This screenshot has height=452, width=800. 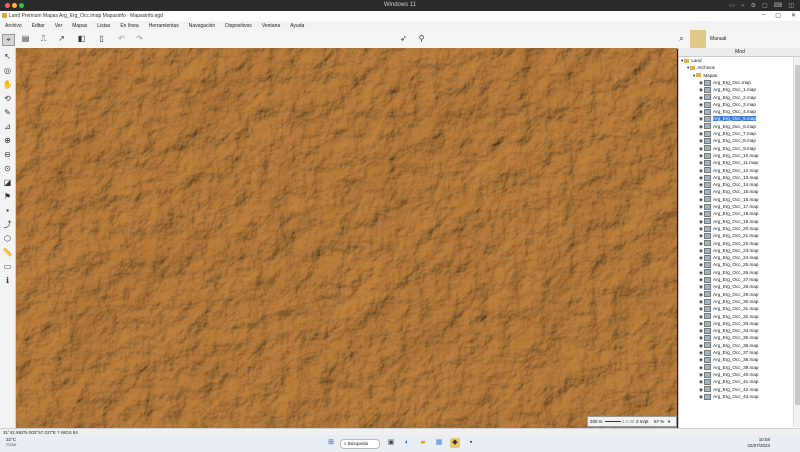 What do you see at coordinates (728, 265) in the screenshot?
I see `tree-map-item: ◉ Arg_Erg_Occ_25.map` at bounding box center [728, 265].